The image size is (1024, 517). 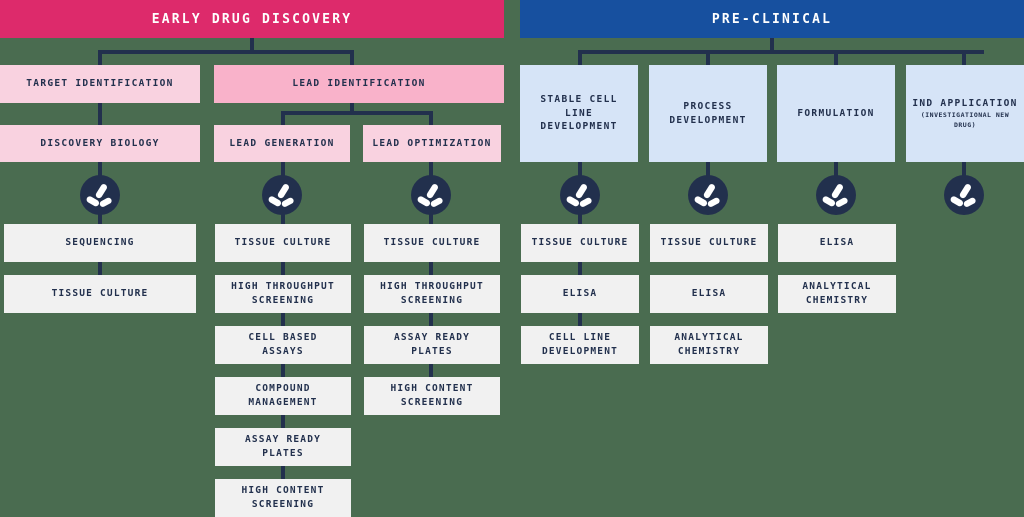 I want to click on stage-process-development: PROCESS DEVELOPMENT, so click(x=708, y=113).